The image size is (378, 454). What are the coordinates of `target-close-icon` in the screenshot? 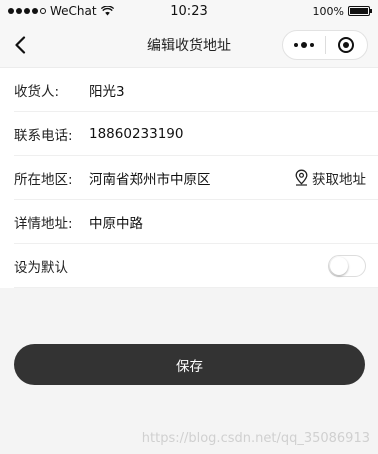 It's located at (346, 45).